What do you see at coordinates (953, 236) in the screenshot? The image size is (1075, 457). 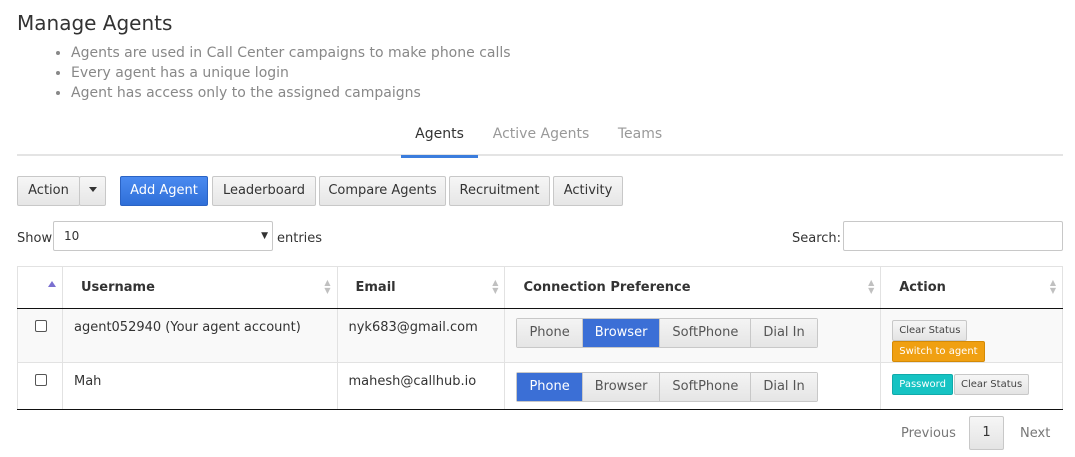 I see `search-input` at bounding box center [953, 236].